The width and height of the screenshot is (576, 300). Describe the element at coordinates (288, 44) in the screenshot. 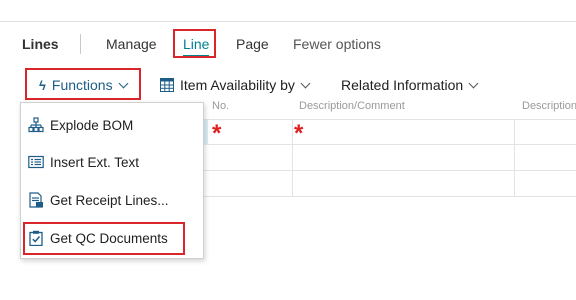

I see `action-tabs: Lines Manage Line Page Fewer options` at that location.